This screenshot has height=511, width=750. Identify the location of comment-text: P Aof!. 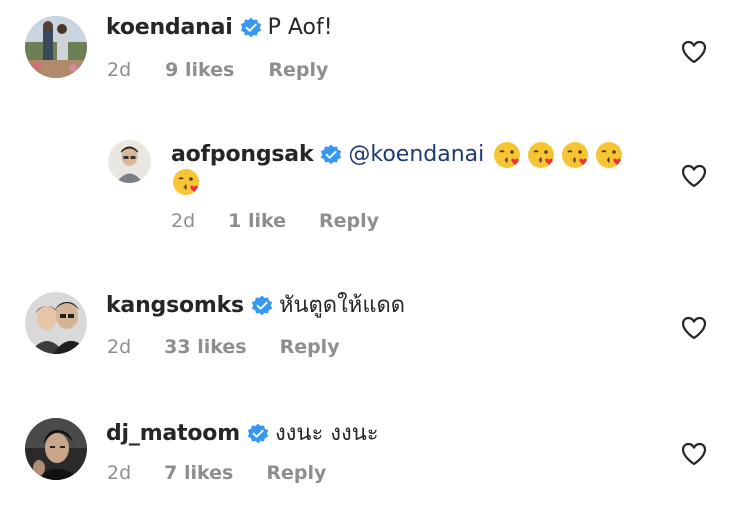
(300, 27).